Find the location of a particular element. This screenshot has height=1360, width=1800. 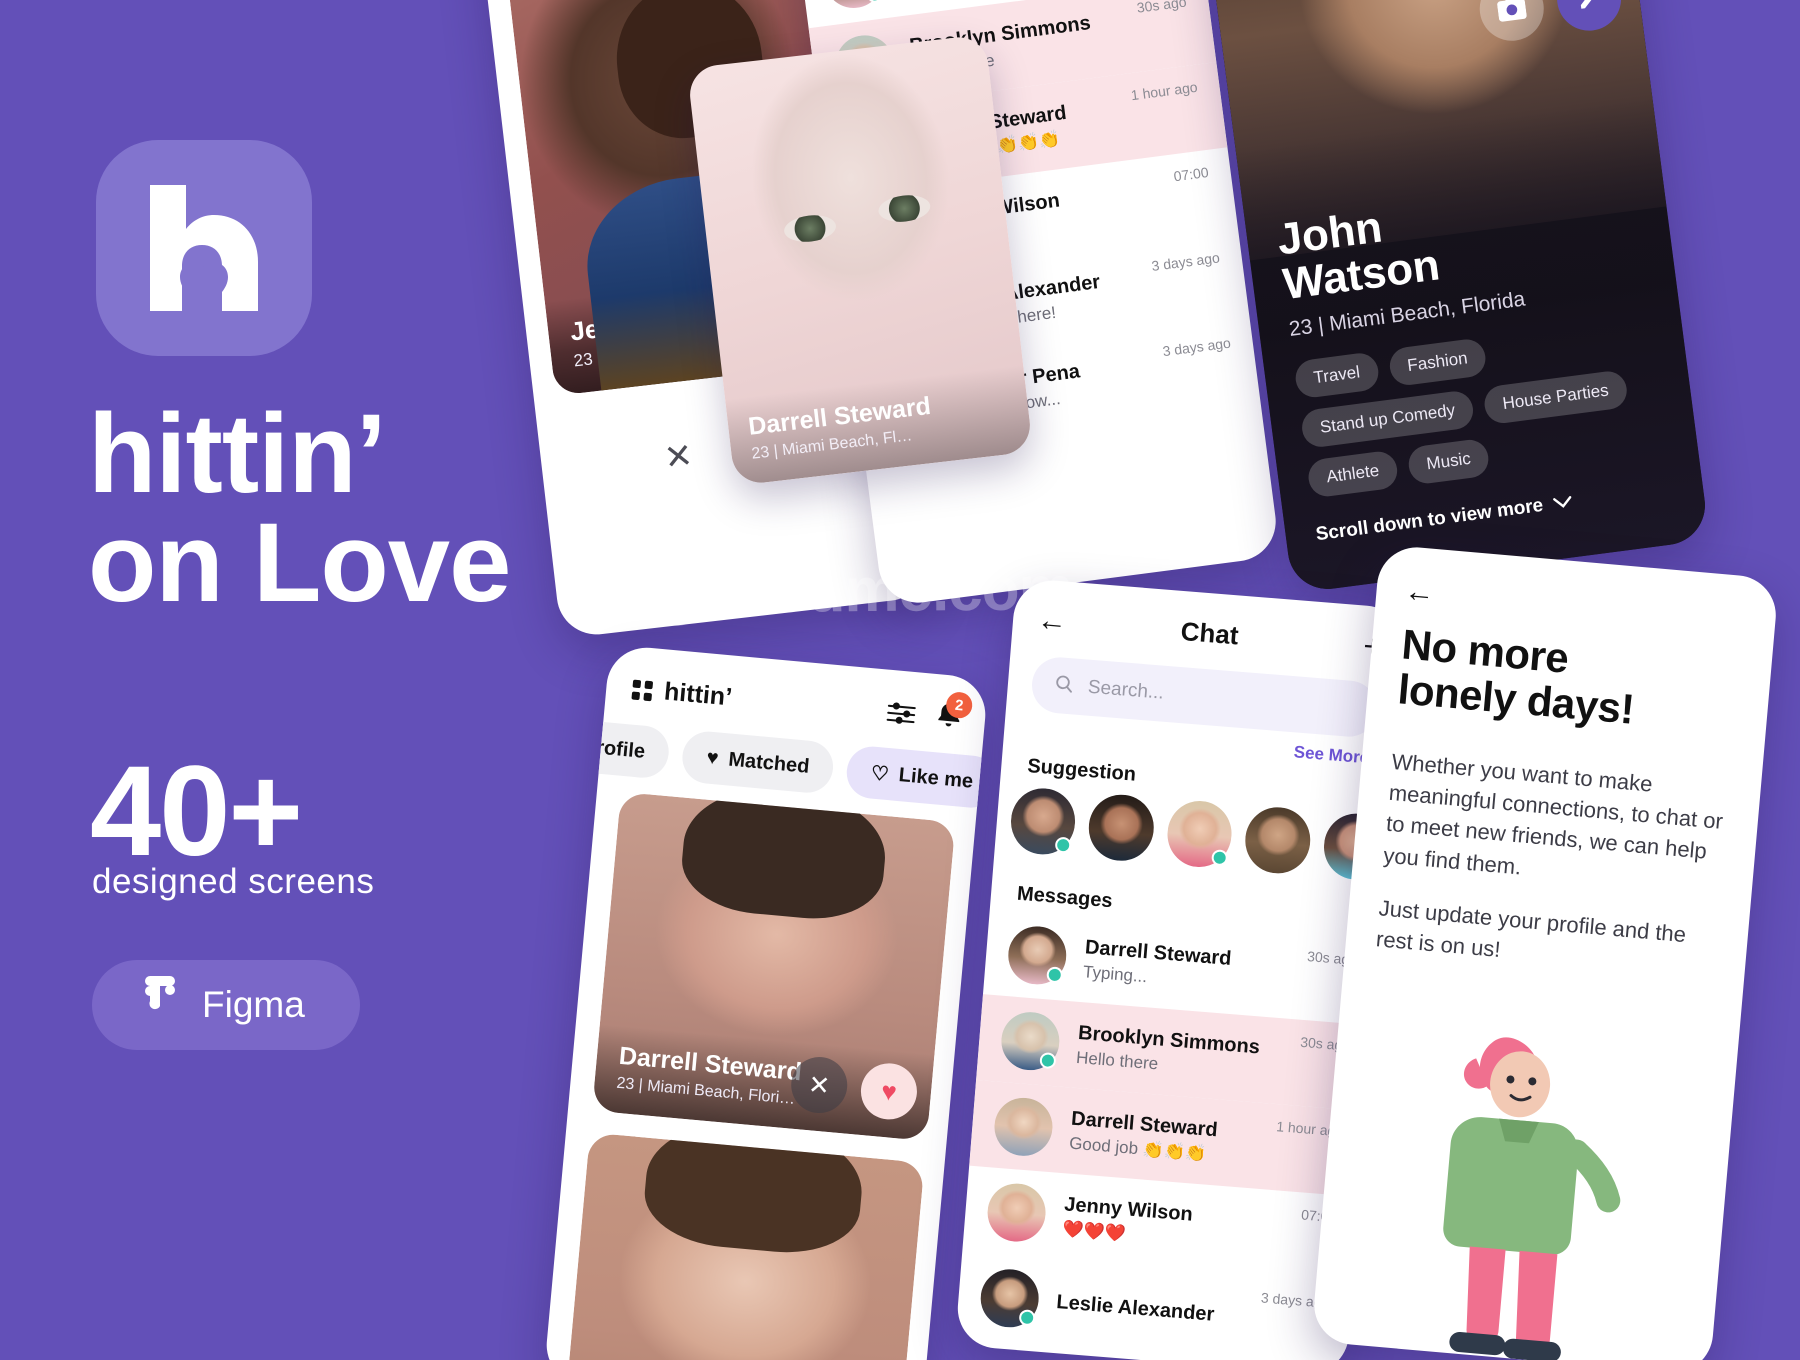

profile-tag: Stand up Comedy is located at coordinates (1387, 419).